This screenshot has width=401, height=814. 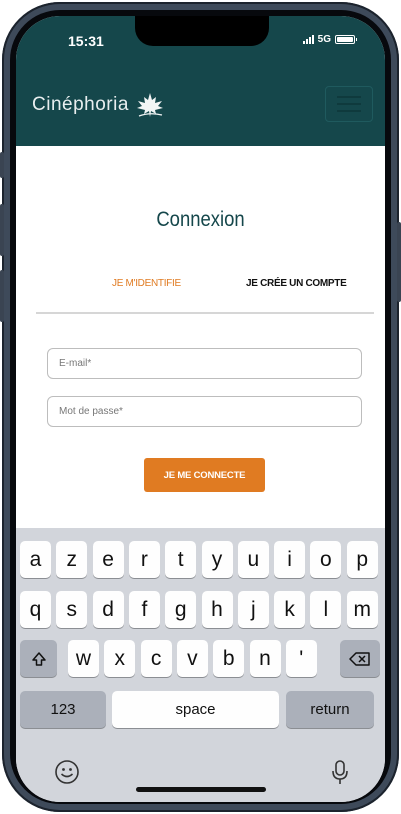 What do you see at coordinates (253, 609) in the screenshot?
I see `key-j: j` at bounding box center [253, 609].